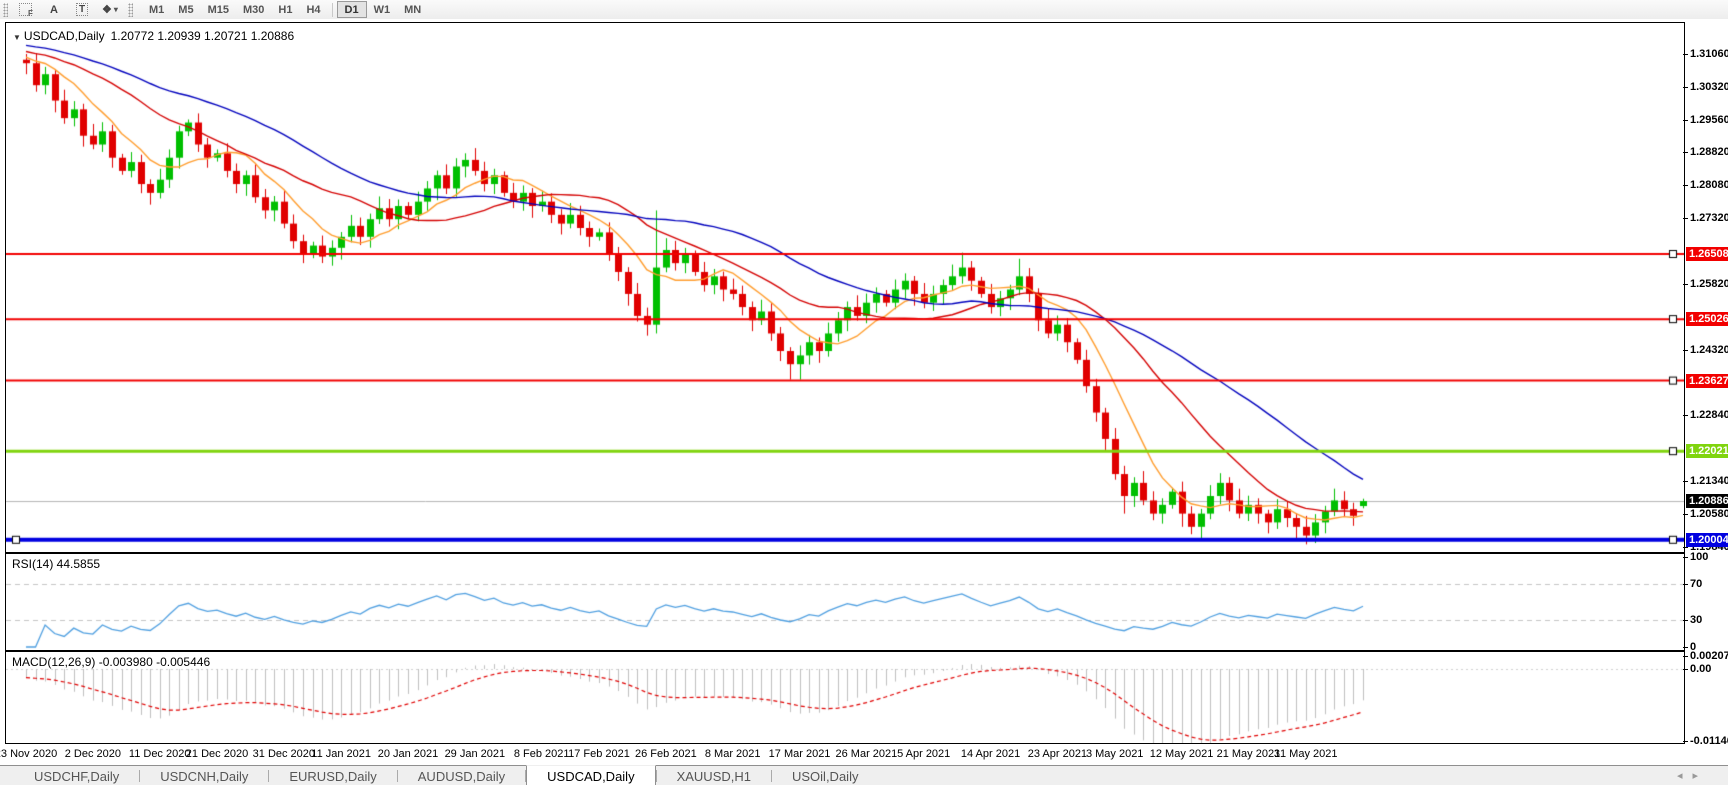  I want to click on chart-tab-usdchf: USDCHF,Daily, so click(76, 775).